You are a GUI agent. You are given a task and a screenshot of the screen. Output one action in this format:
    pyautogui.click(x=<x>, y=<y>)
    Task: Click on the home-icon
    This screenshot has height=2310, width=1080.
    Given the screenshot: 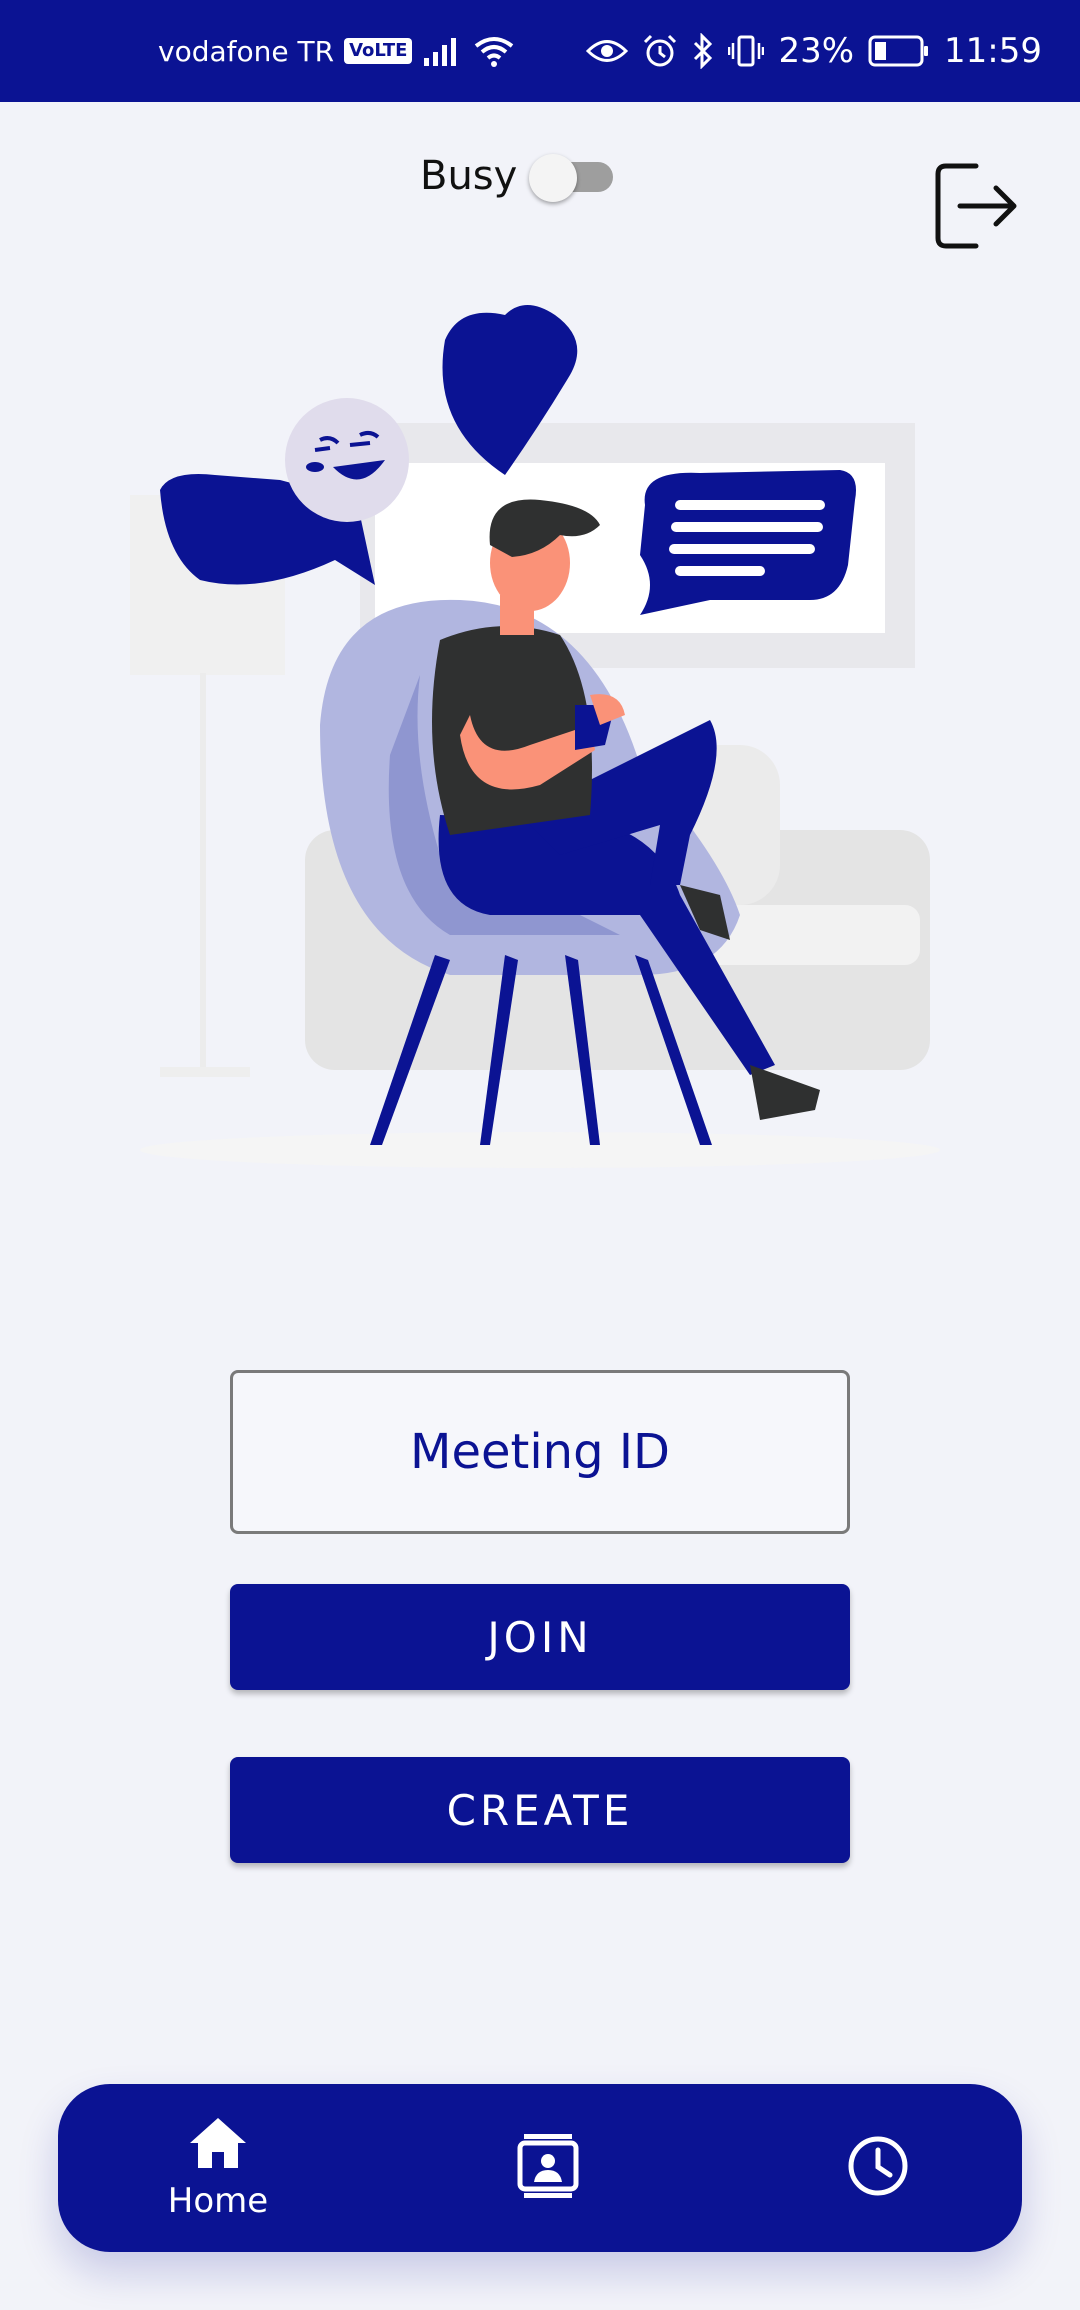 What is the action you would take?
    pyautogui.click(x=218, y=2145)
    